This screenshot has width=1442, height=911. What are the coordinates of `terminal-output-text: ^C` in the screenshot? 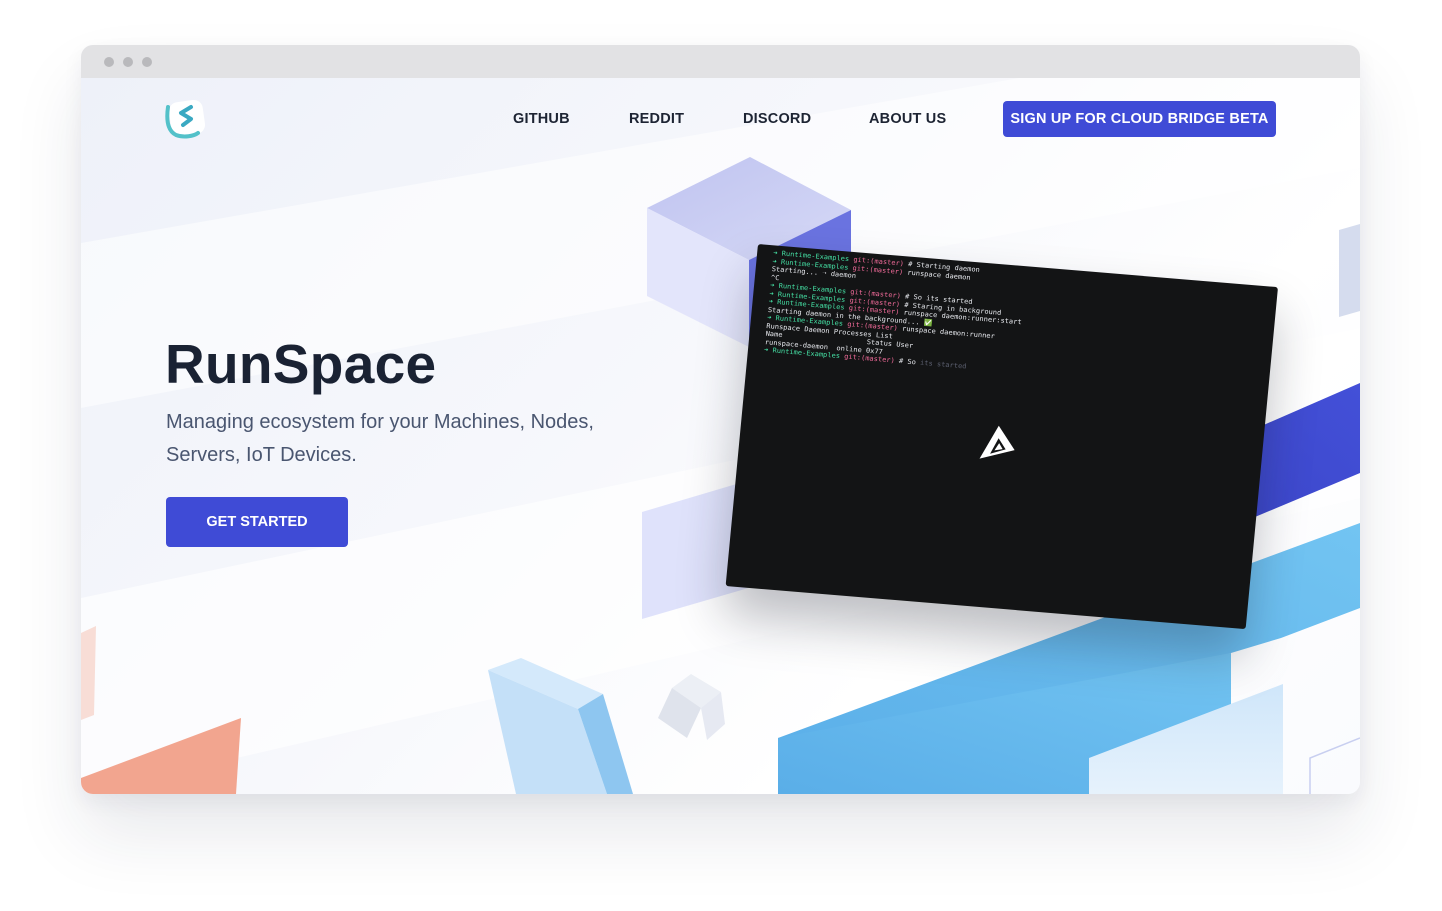 It's located at (775, 277).